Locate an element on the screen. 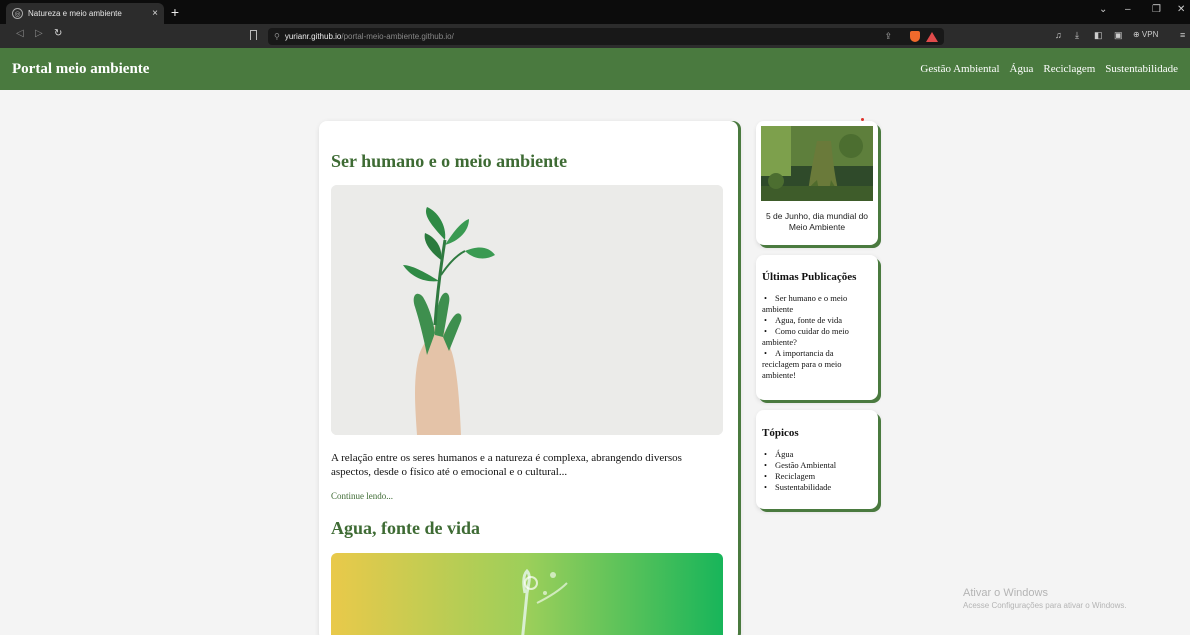  topic-item-gestao-ambiental: Gestão Ambiental is located at coordinates (817, 465).